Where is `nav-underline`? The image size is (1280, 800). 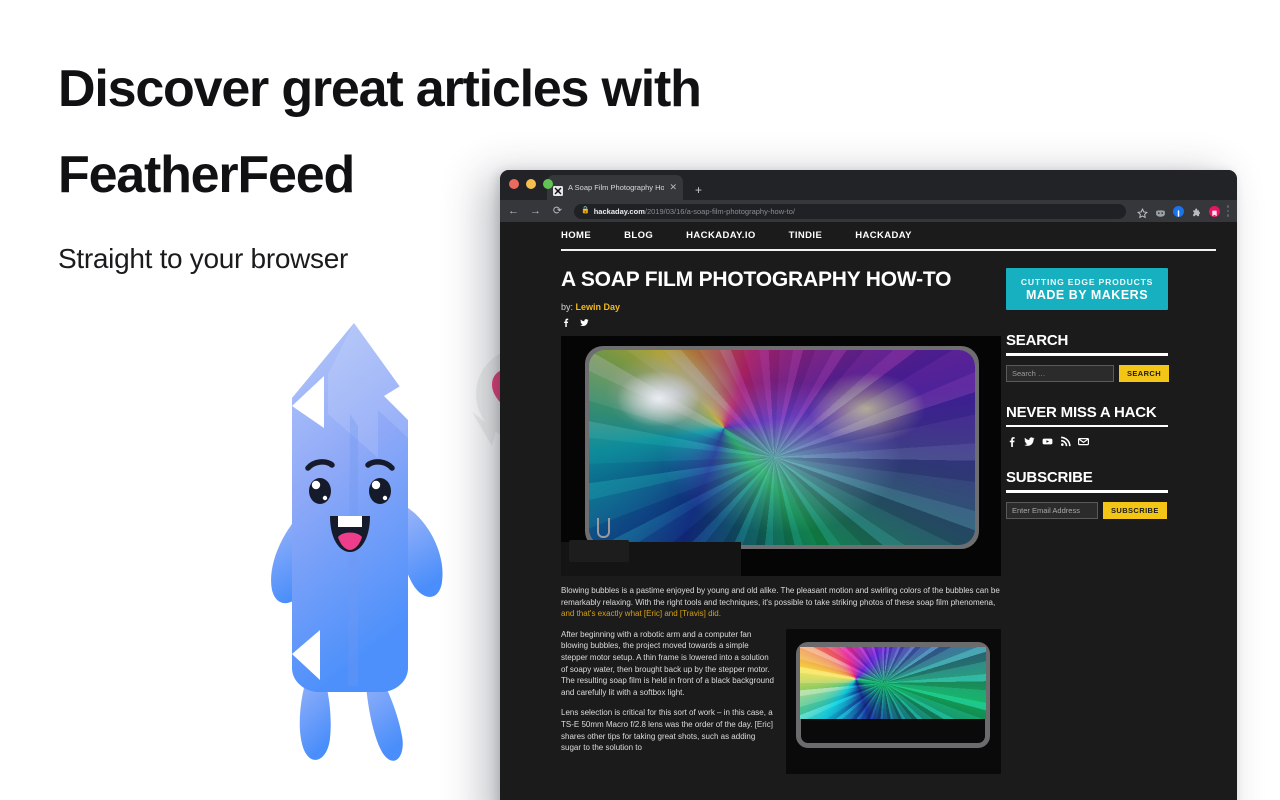
nav-underline is located at coordinates (888, 250).